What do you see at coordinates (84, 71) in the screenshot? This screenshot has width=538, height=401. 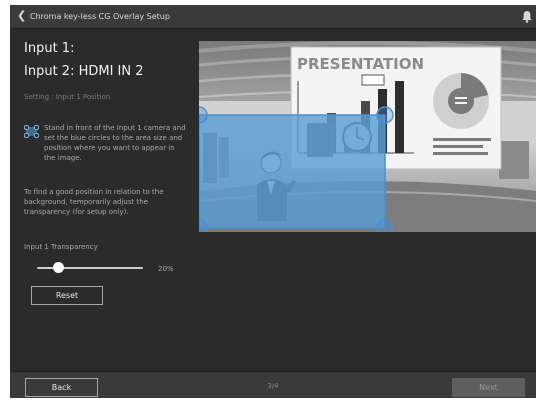 I see `input2-heading: Input 2: HDMI IN 2` at bounding box center [84, 71].